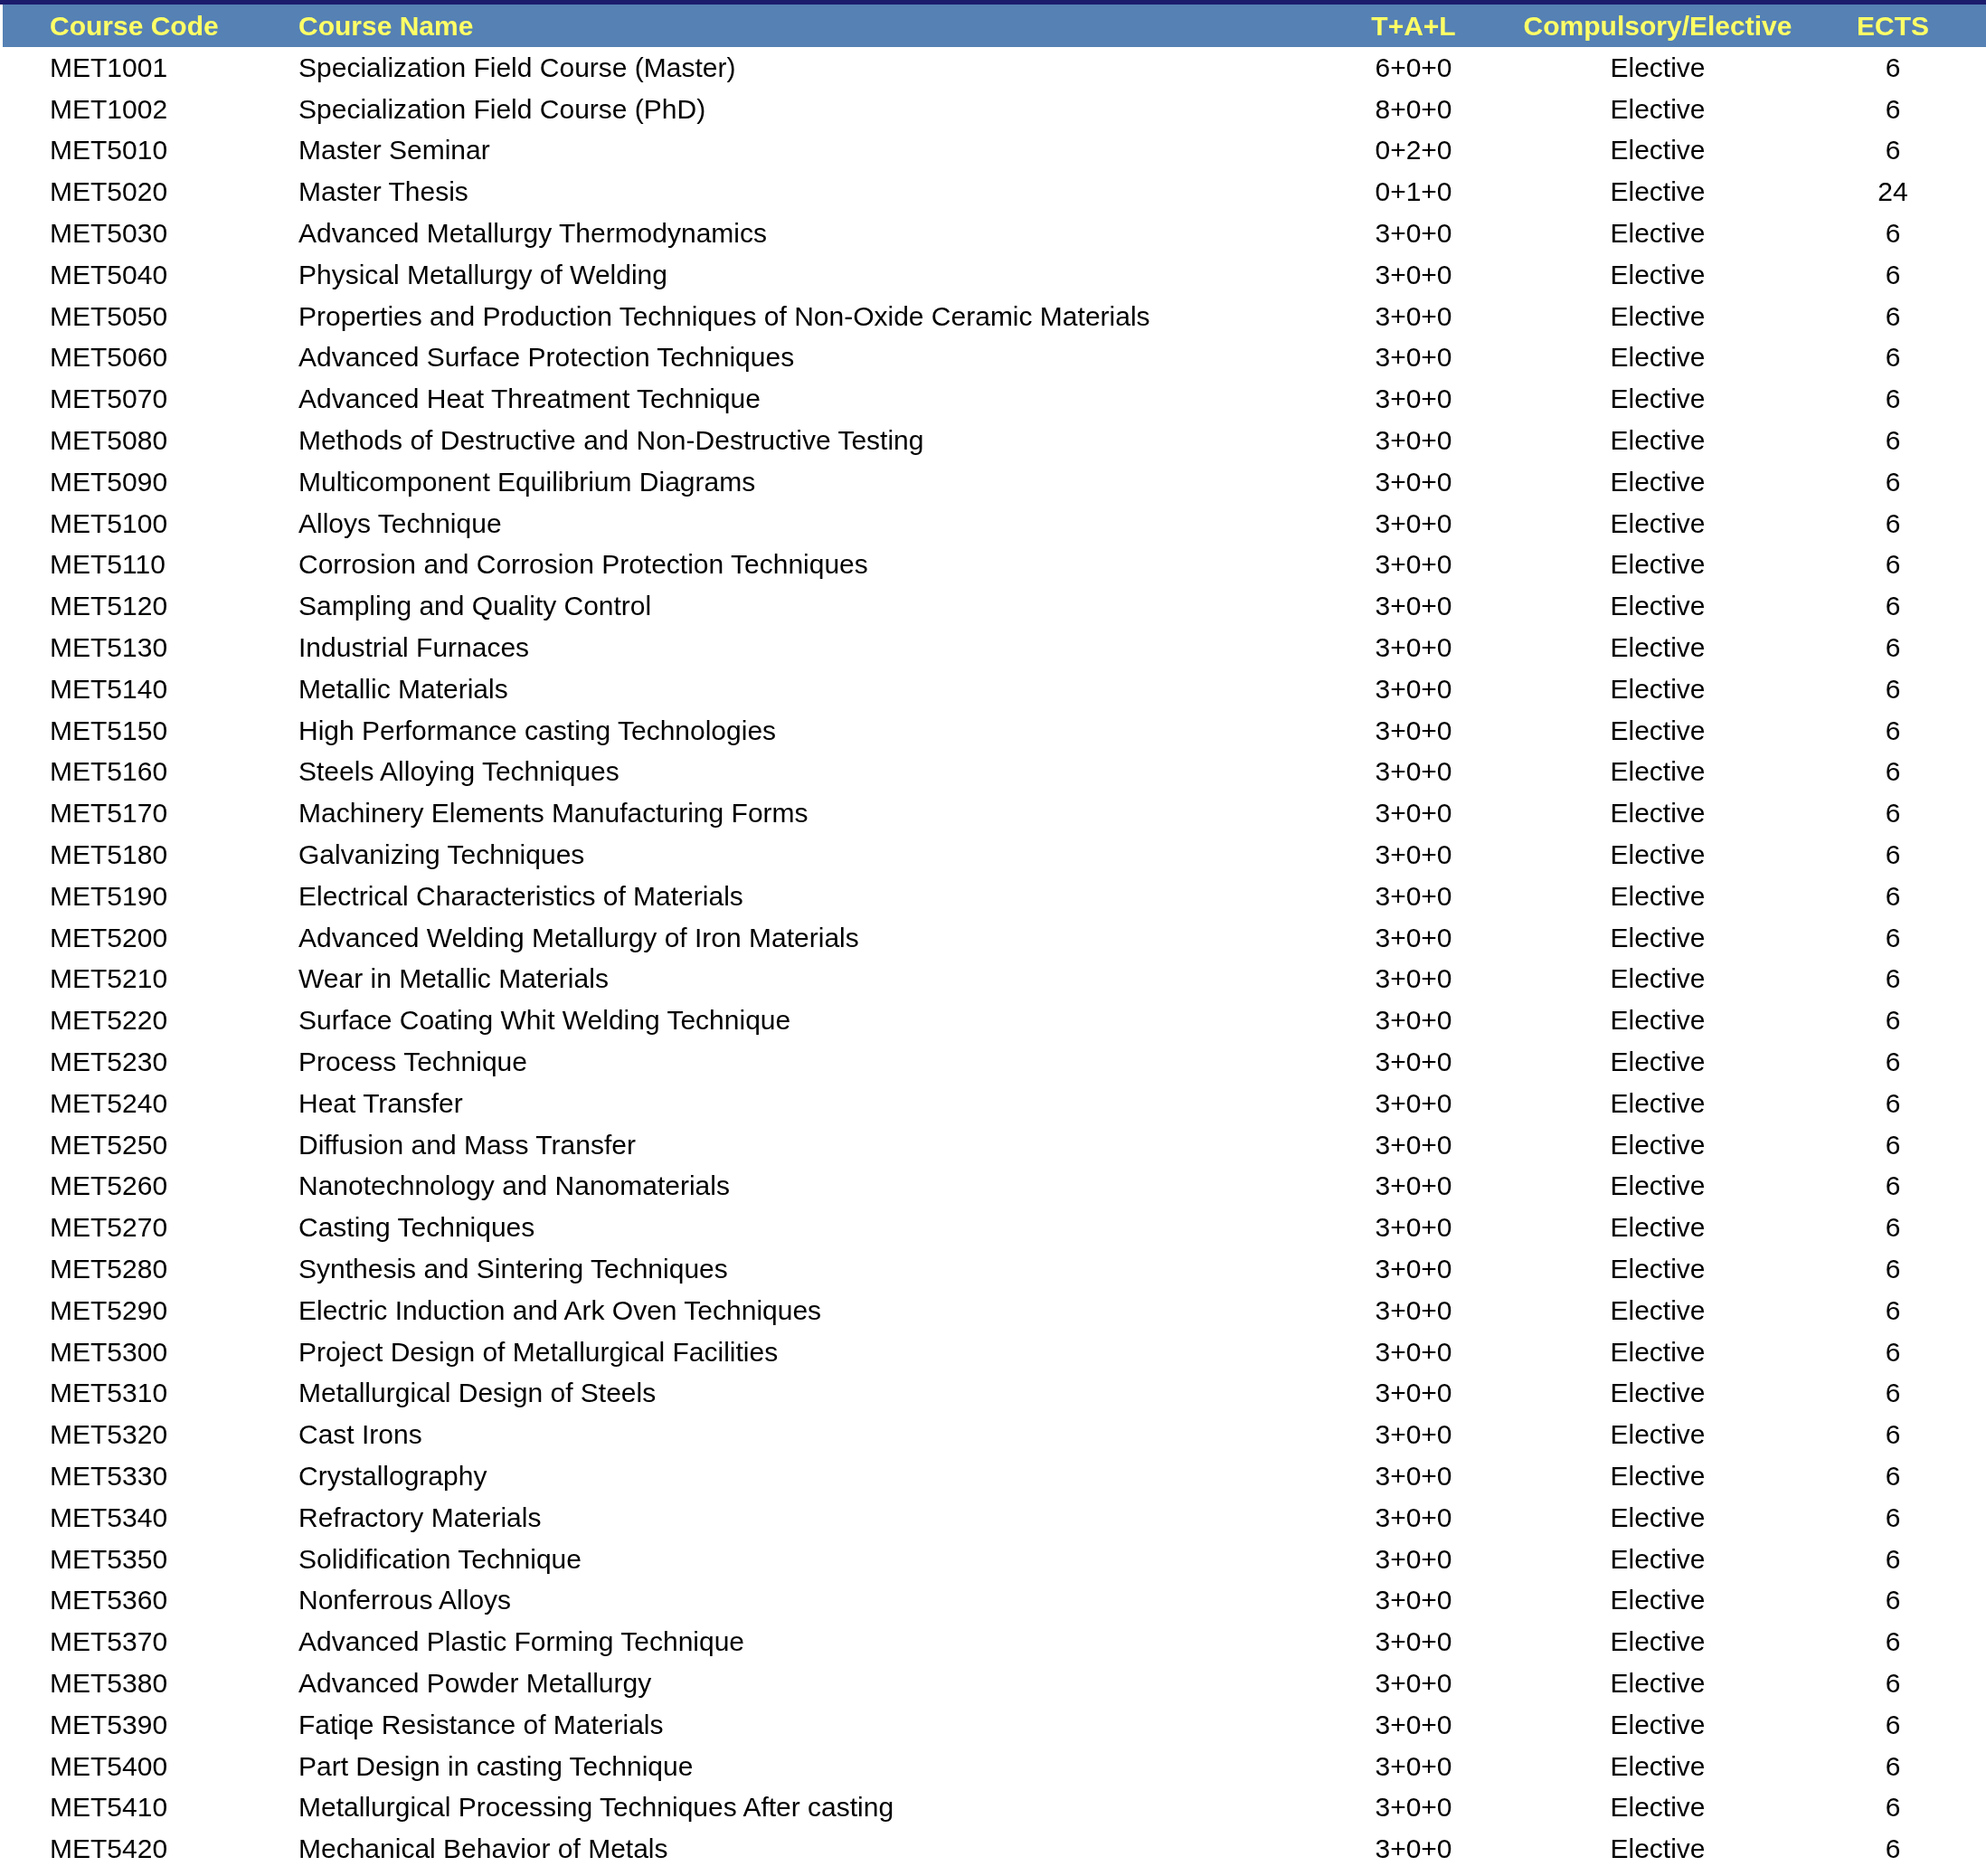 The width and height of the screenshot is (1986, 1876). What do you see at coordinates (1892, 191) in the screenshot?
I see `table-cell: 24` at bounding box center [1892, 191].